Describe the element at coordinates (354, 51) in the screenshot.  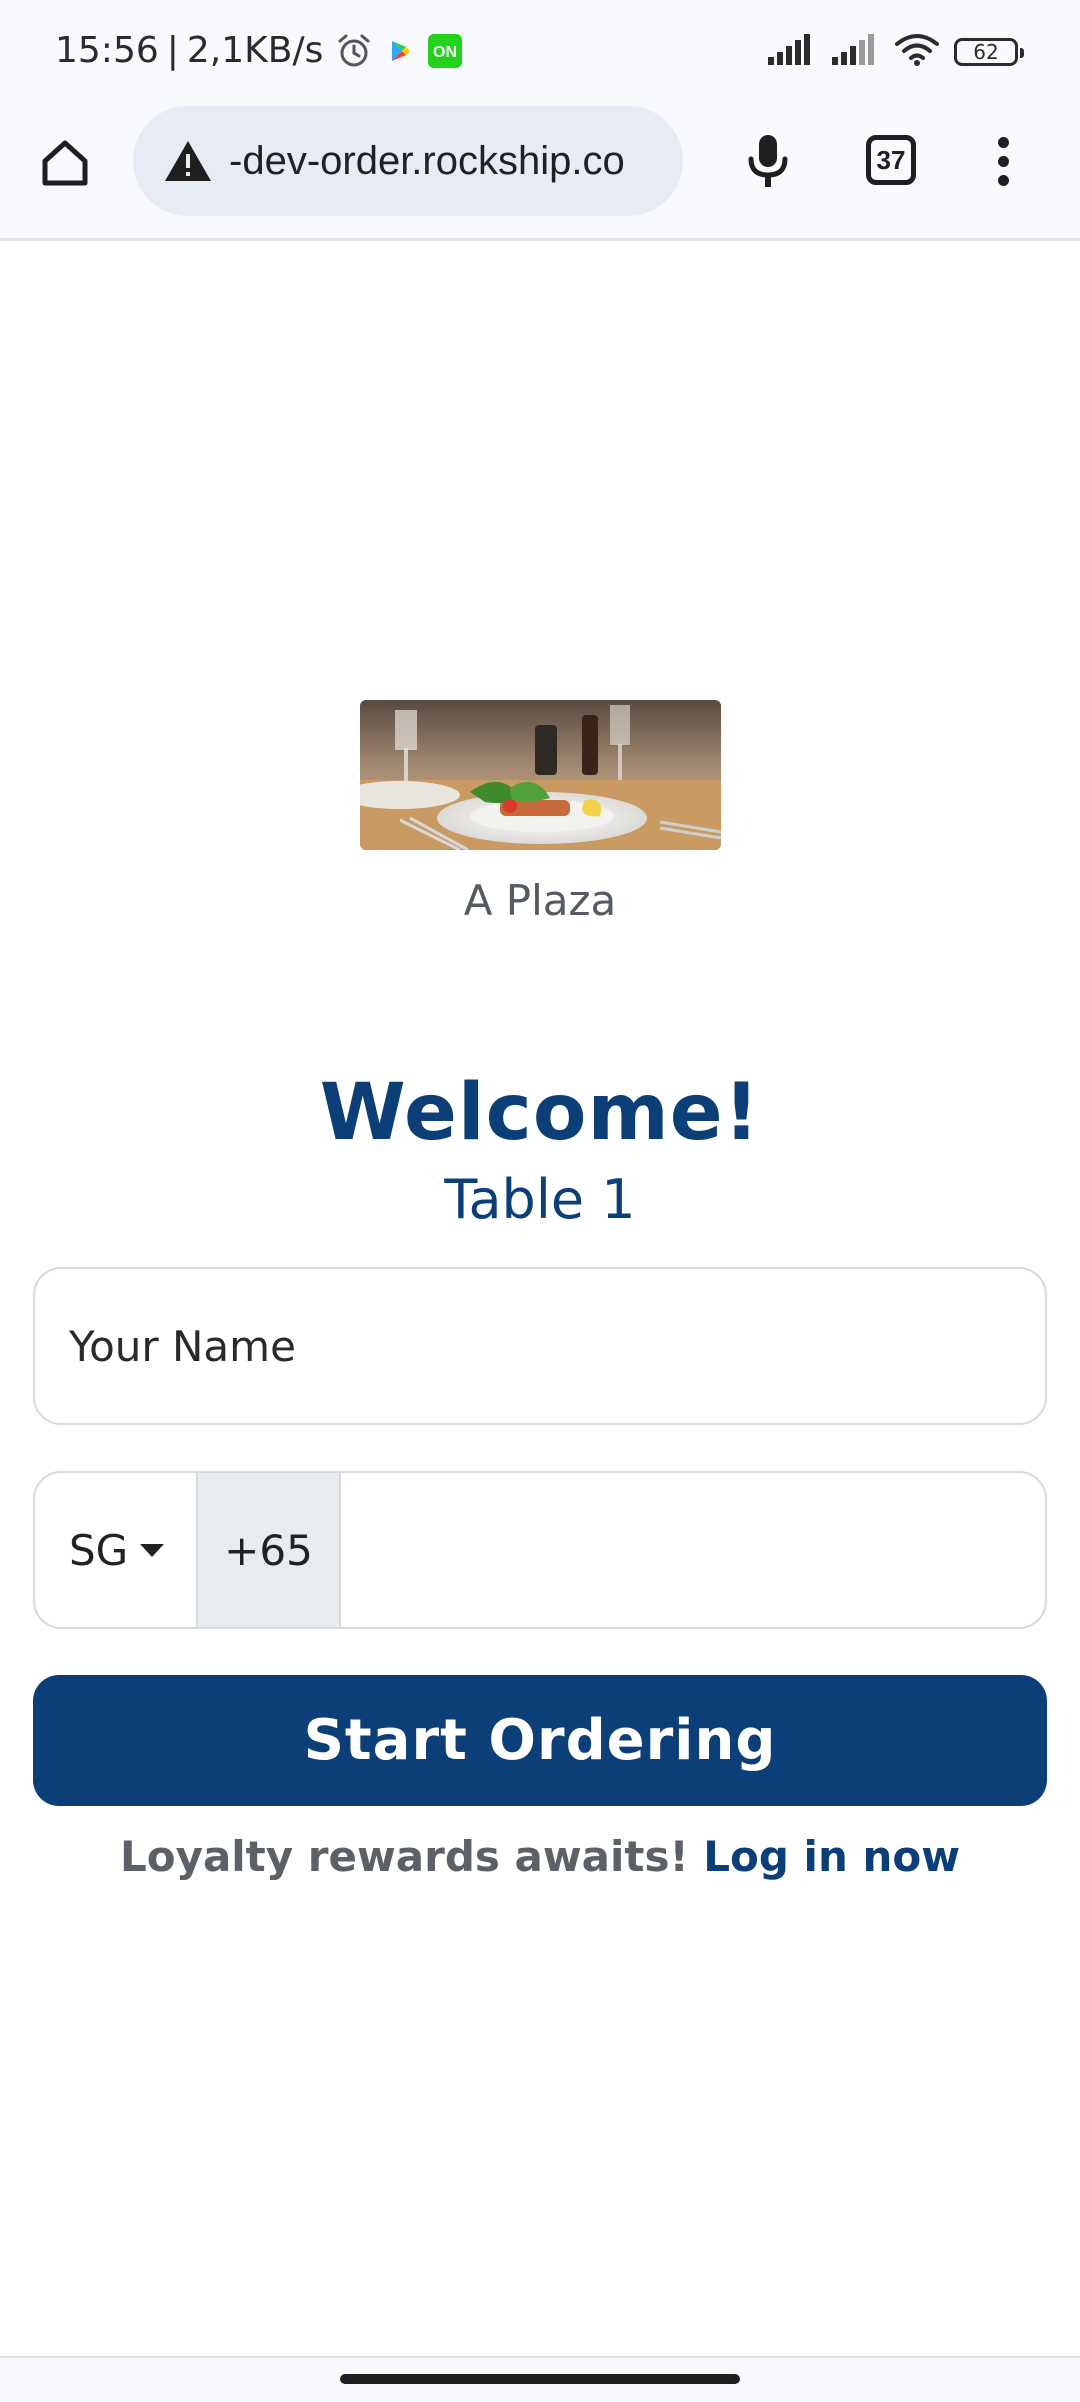
I see `alarm-icon` at that location.